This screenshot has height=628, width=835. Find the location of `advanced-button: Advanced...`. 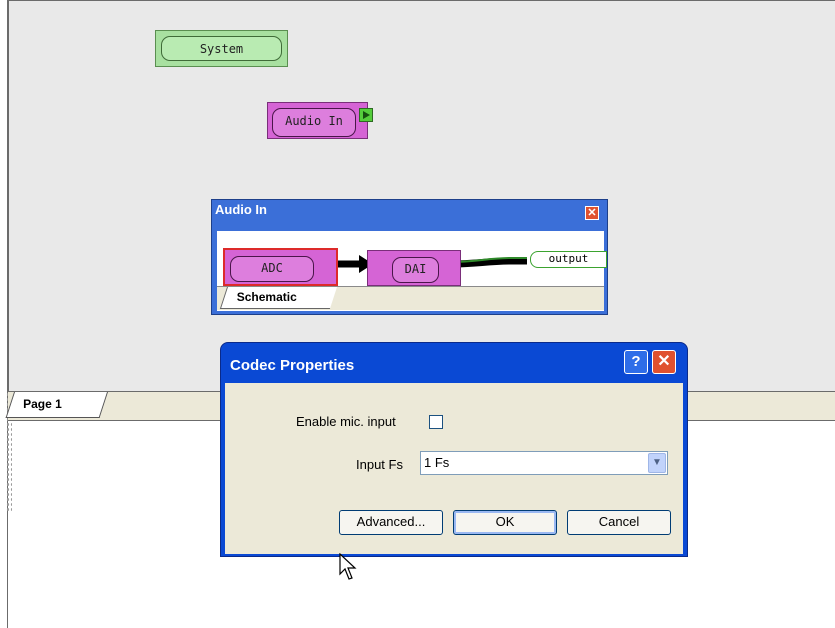

advanced-button: Advanced... is located at coordinates (391, 522).